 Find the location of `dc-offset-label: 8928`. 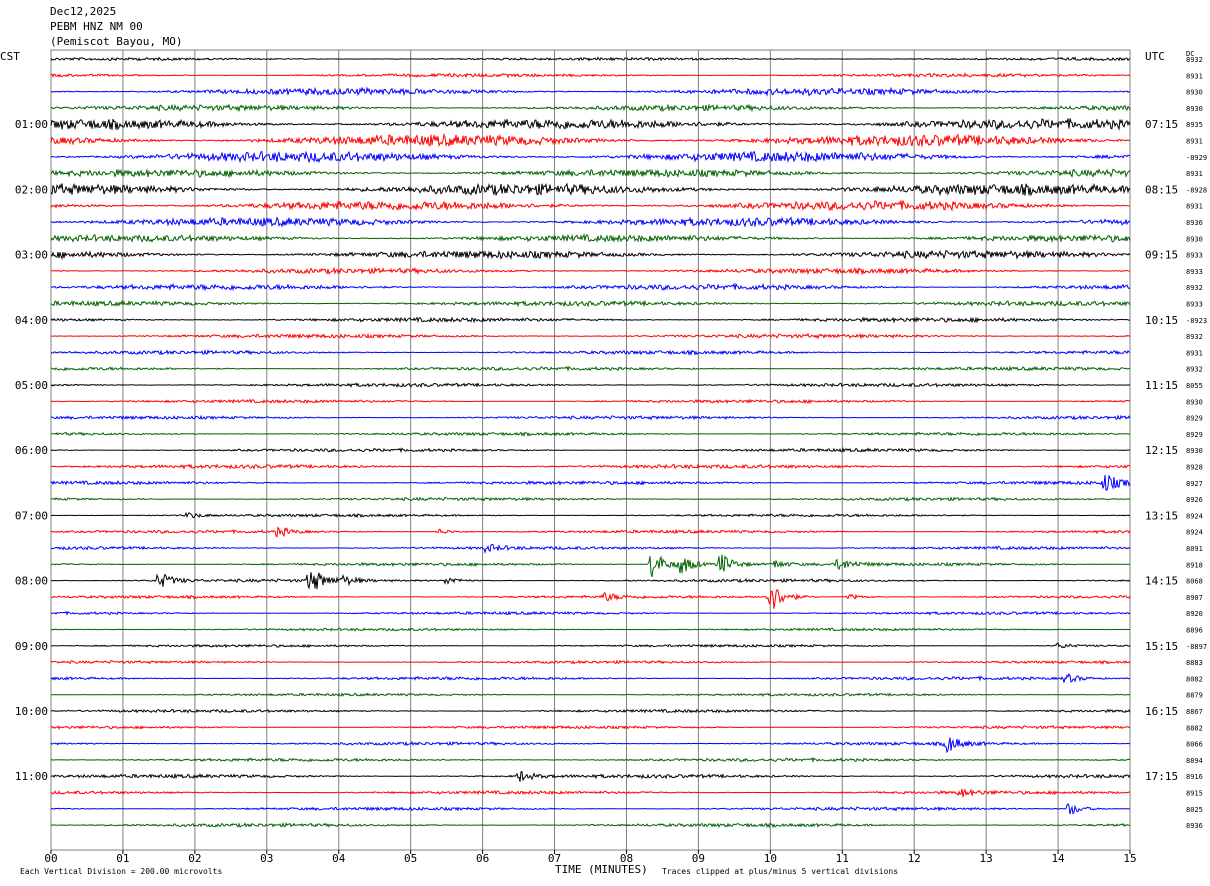

dc-offset-label: 8928 is located at coordinates (1194, 468).